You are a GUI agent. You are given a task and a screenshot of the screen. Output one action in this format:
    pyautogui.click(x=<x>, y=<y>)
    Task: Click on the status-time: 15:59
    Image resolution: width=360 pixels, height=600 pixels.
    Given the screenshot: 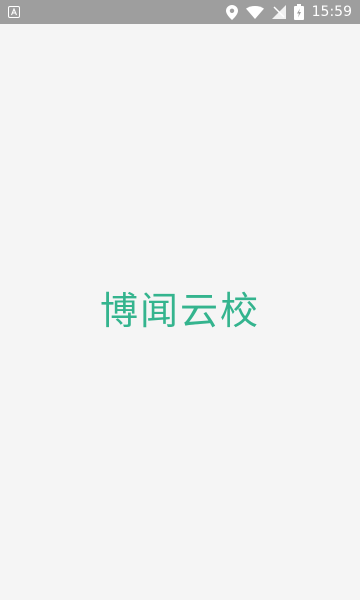 What is the action you would take?
    pyautogui.click(x=331, y=12)
    